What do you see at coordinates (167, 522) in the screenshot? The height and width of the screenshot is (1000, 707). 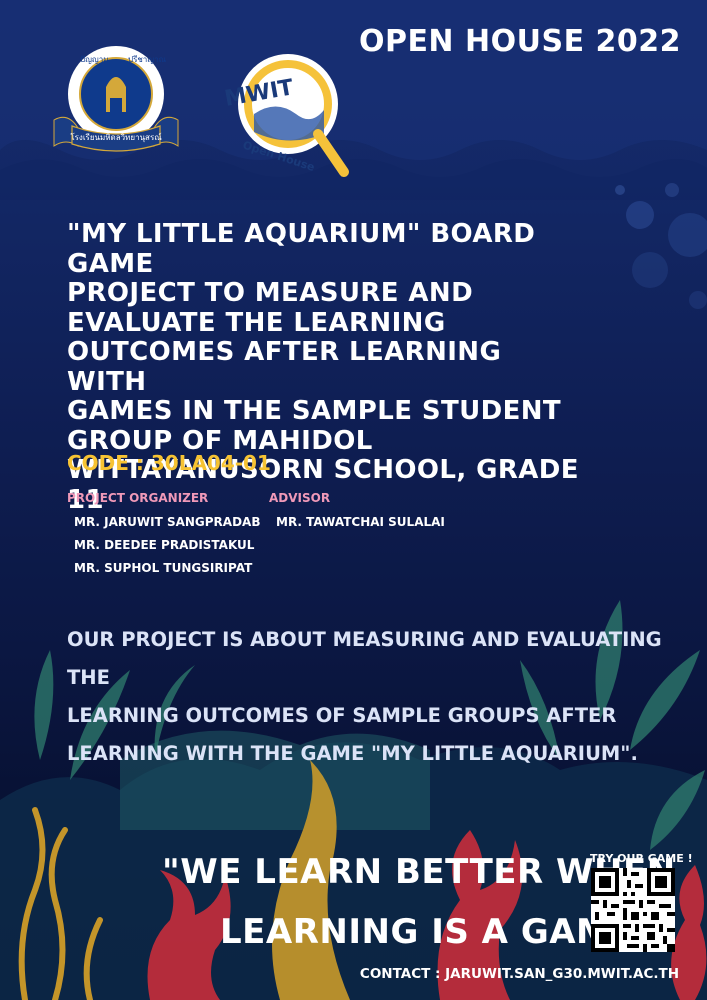 I see `organizer-name: MR. JARUWIT SANGPRADAB` at bounding box center [167, 522].